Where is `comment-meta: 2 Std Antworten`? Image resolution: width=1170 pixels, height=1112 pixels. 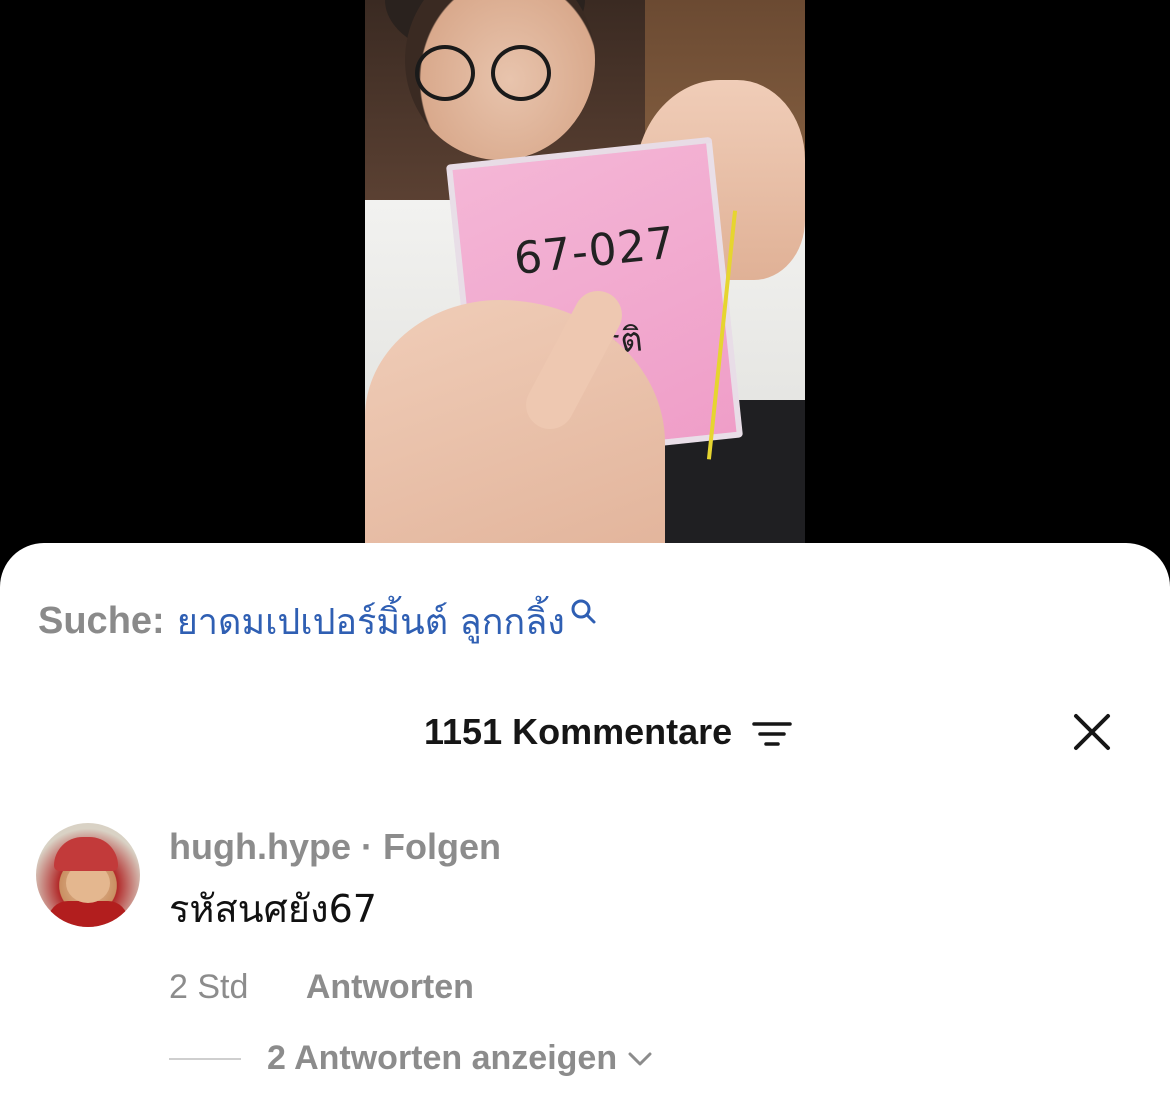
comment-meta: 2 Std Antworten is located at coordinates (321, 987).